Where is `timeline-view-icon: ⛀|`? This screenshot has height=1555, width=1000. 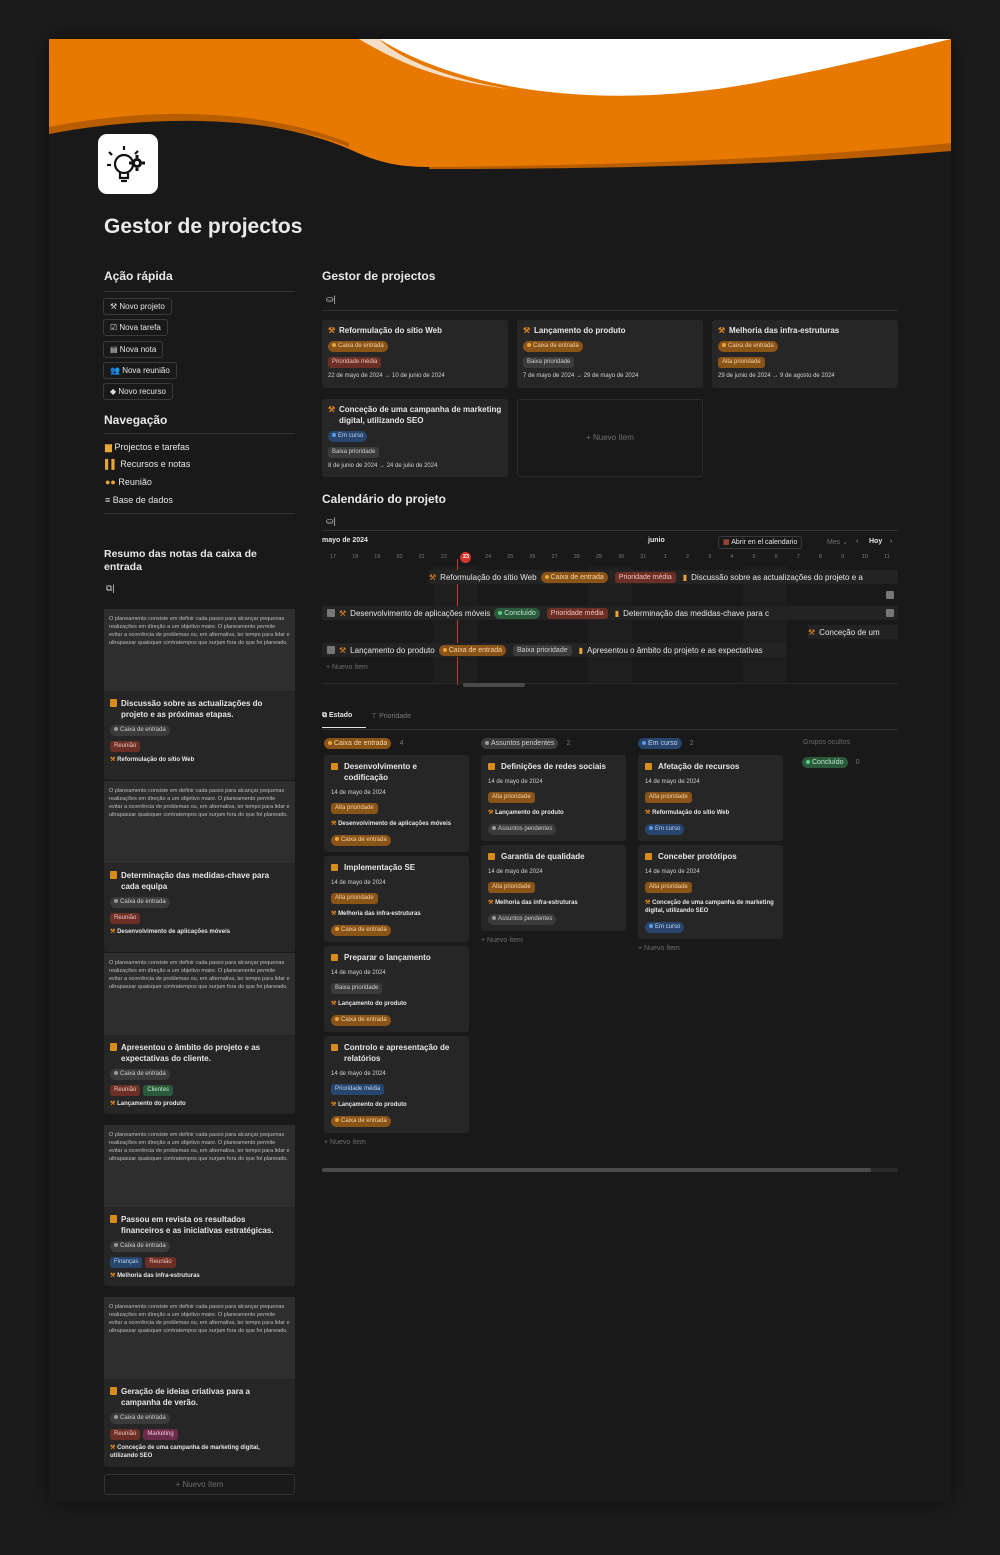 timeline-view-icon: ⛀| is located at coordinates (331, 521).